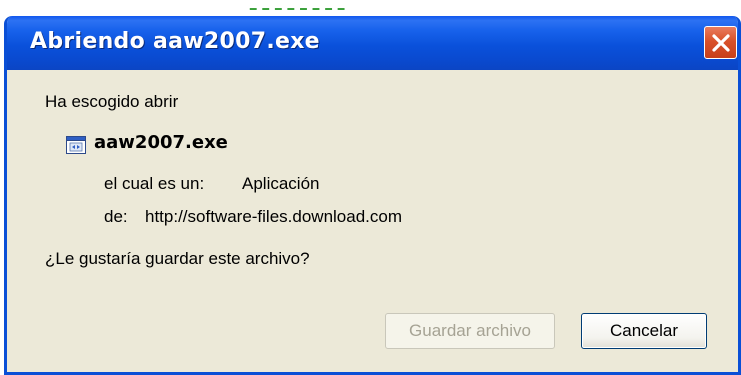  I want to click on file-type-value: Aplicación, so click(281, 183).